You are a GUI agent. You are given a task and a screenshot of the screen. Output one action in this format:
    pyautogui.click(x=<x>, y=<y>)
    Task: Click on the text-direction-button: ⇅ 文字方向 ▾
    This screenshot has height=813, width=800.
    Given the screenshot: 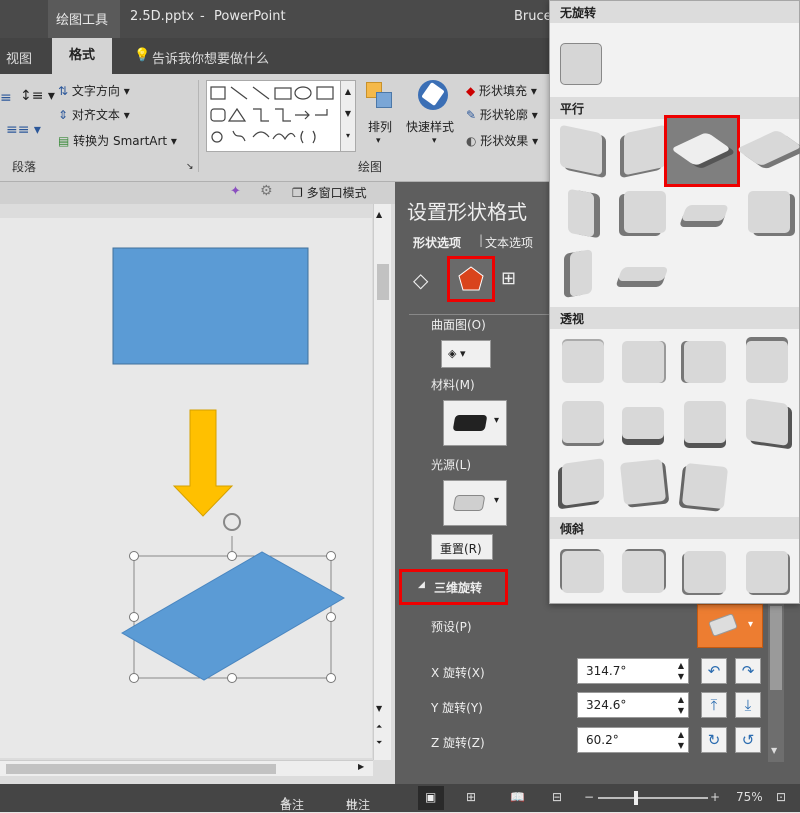 What is the action you would take?
    pyautogui.click(x=94, y=90)
    